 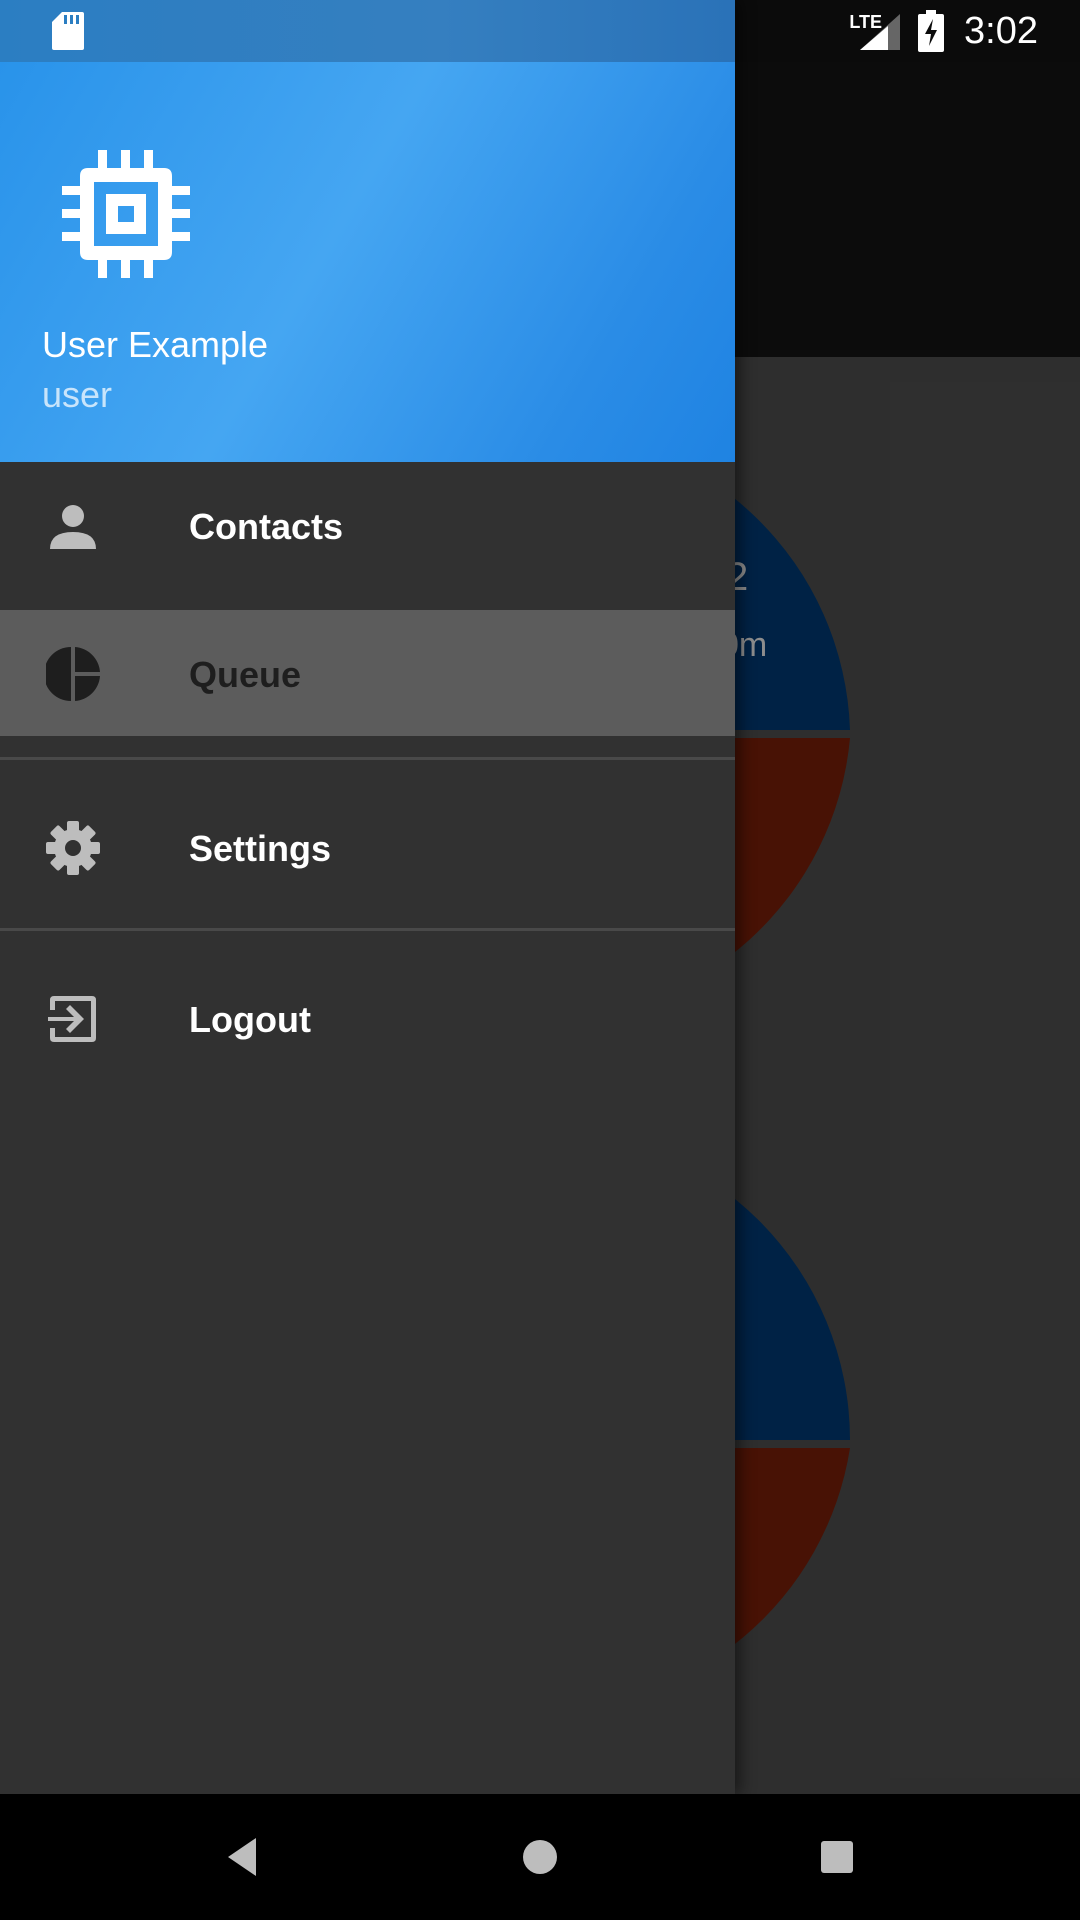 What do you see at coordinates (837, 1857) in the screenshot?
I see `recents-icon` at bounding box center [837, 1857].